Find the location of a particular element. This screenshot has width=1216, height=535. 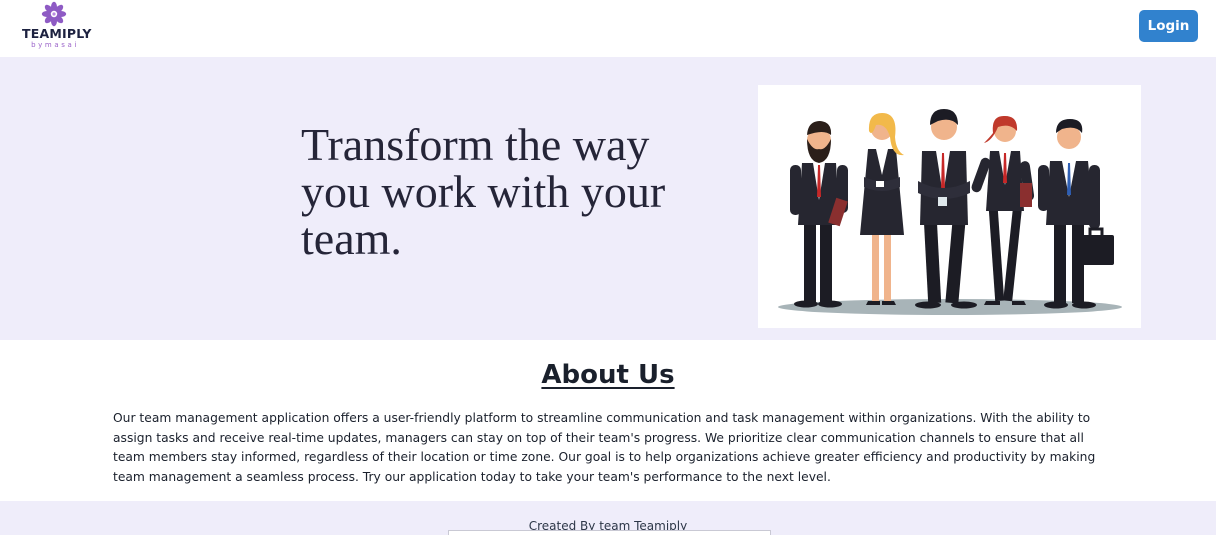

about-title: About Us is located at coordinates (608, 375).